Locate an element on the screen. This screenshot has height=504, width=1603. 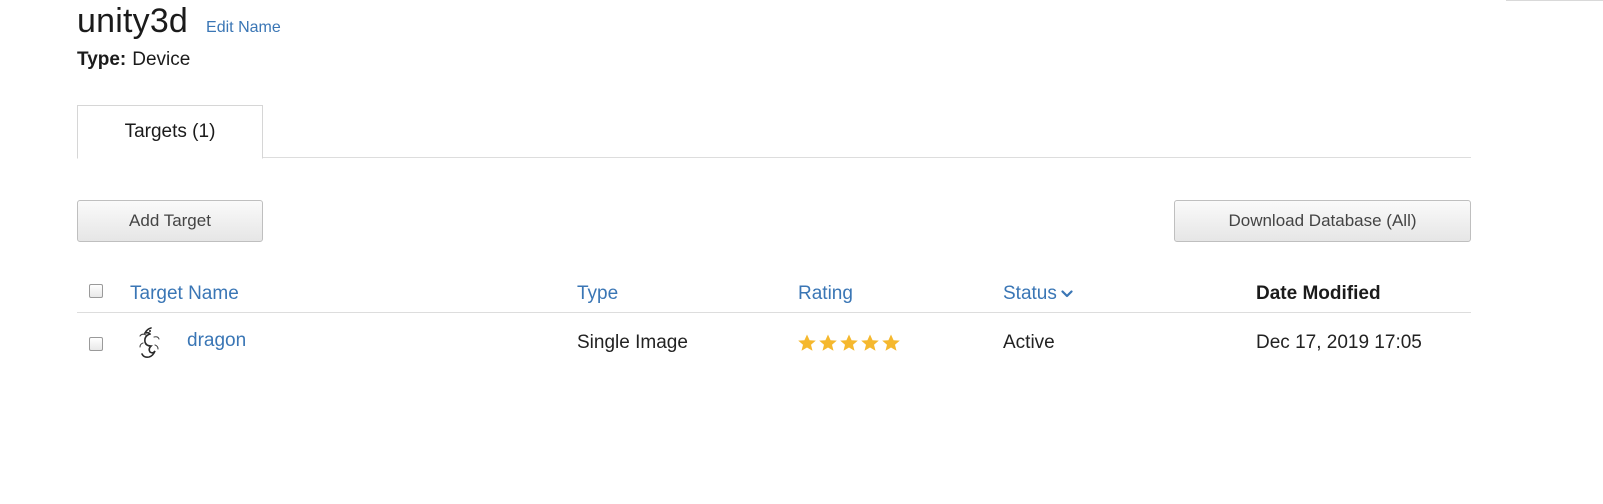
tab-targets: Targets (1) is located at coordinates (170, 132).